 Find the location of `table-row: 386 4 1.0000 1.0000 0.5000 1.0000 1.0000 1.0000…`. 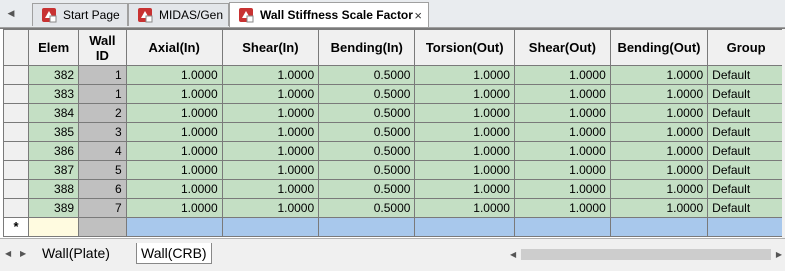

table-row: 386 4 1.0000 1.0000 0.5000 1.0000 1.0000 1.0000… is located at coordinates (393, 151).